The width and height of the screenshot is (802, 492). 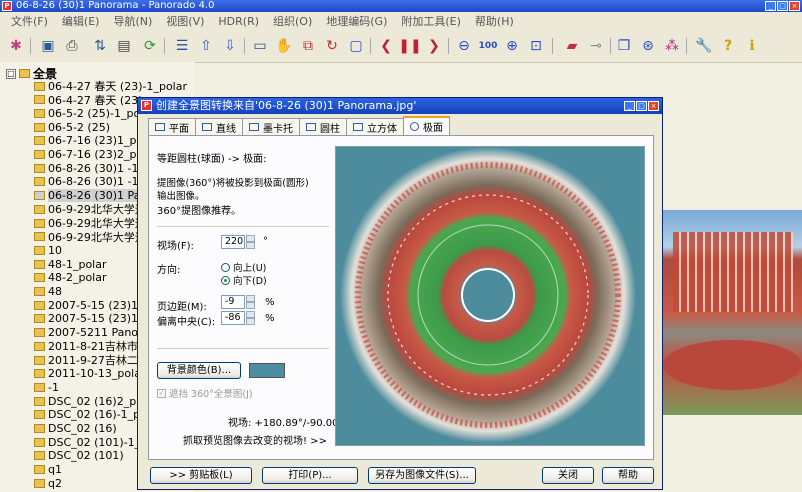 What do you see at coordinates (512, 46) in the screenshot?
I see `zoom-in-icon: ⊕` at bounding box center [512, 46].